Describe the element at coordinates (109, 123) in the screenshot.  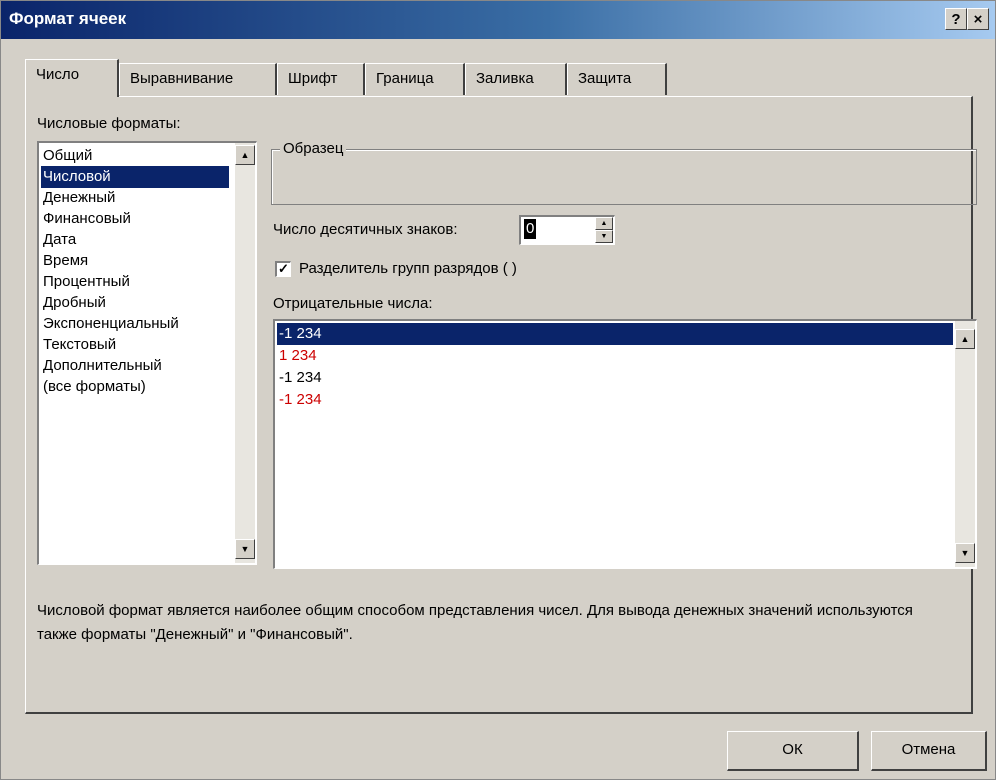
I see `number-formats-label: Числовые форматы:` at that location.